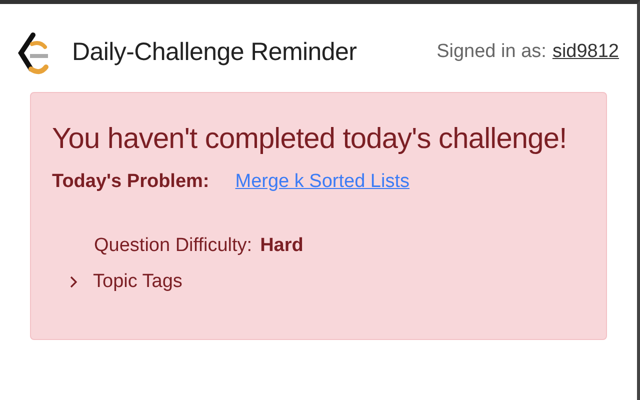 Image resolution: width=640 pixels, height=400 pixels. I want to click on app-title: Daily-Challenge Reminder, so click(215, 52).